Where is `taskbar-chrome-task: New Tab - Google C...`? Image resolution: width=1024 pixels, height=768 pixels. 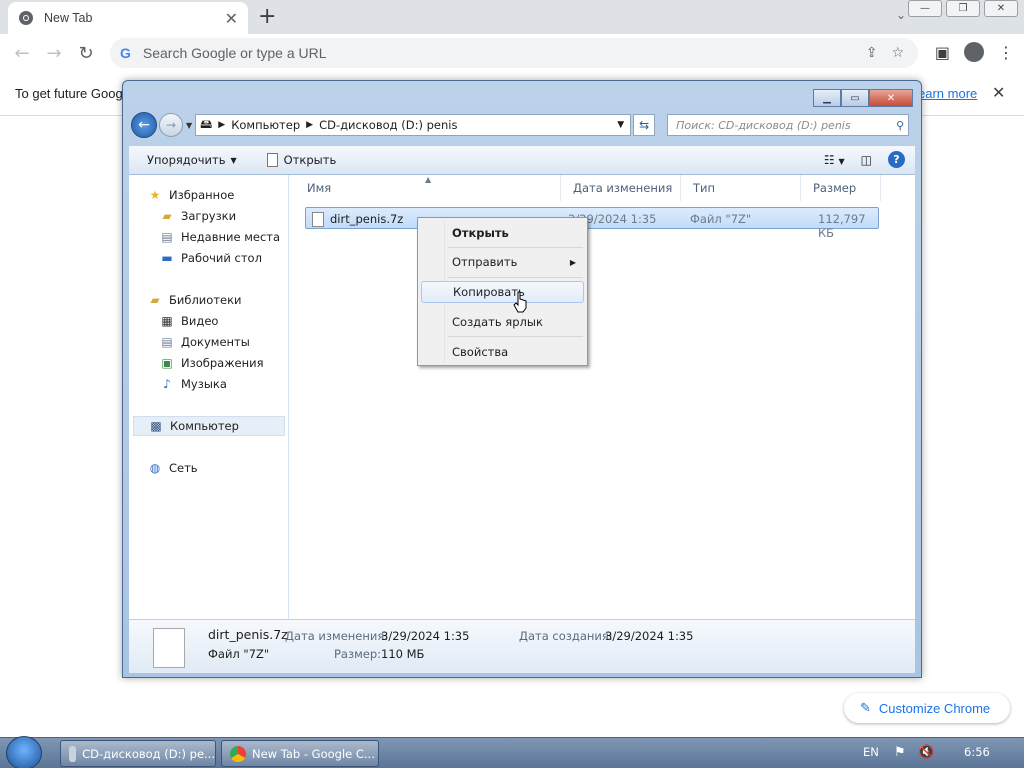
taskbar-chrome-task: New Tab - Google C... is located at coordinates (300, 753).